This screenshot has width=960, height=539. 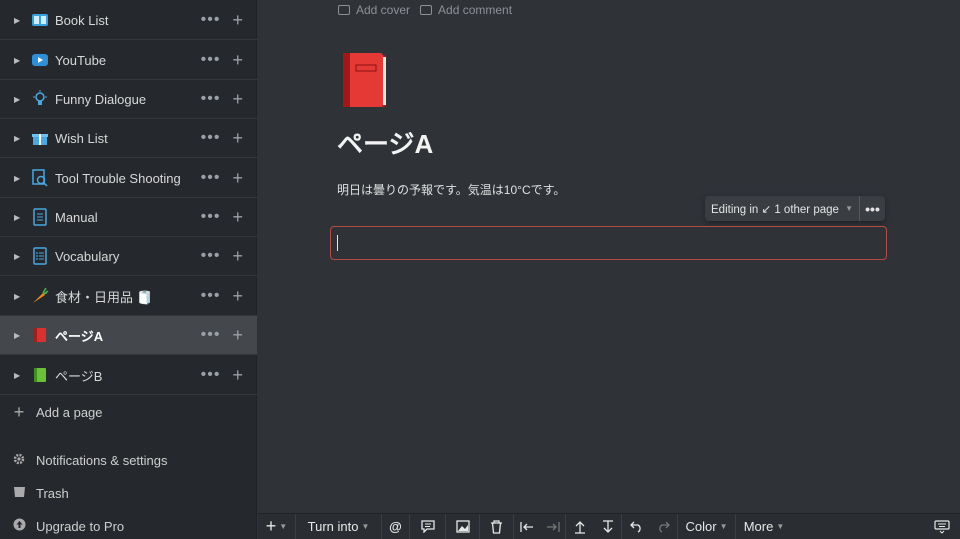 What do you see at coordinates (102, 460) in the screenshot?
I see `notifications-label: Notifications & settings` at bounding box center [102, 460].